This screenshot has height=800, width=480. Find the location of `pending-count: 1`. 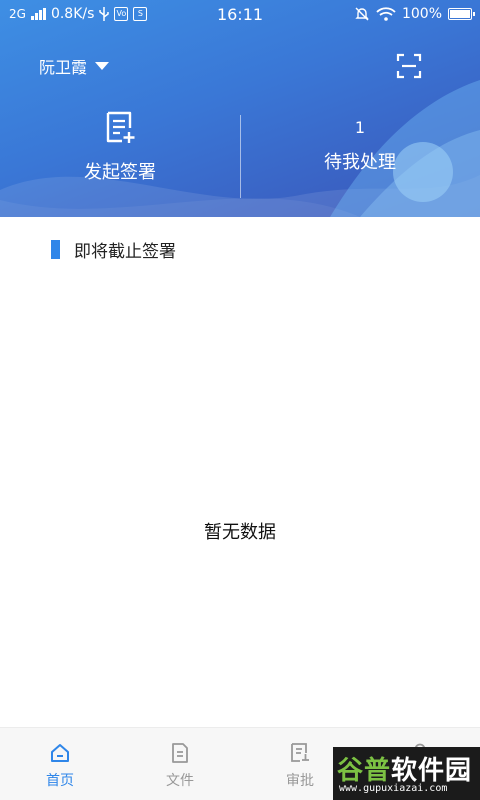

pending-count: 1 is located at coordinates (360, 127).